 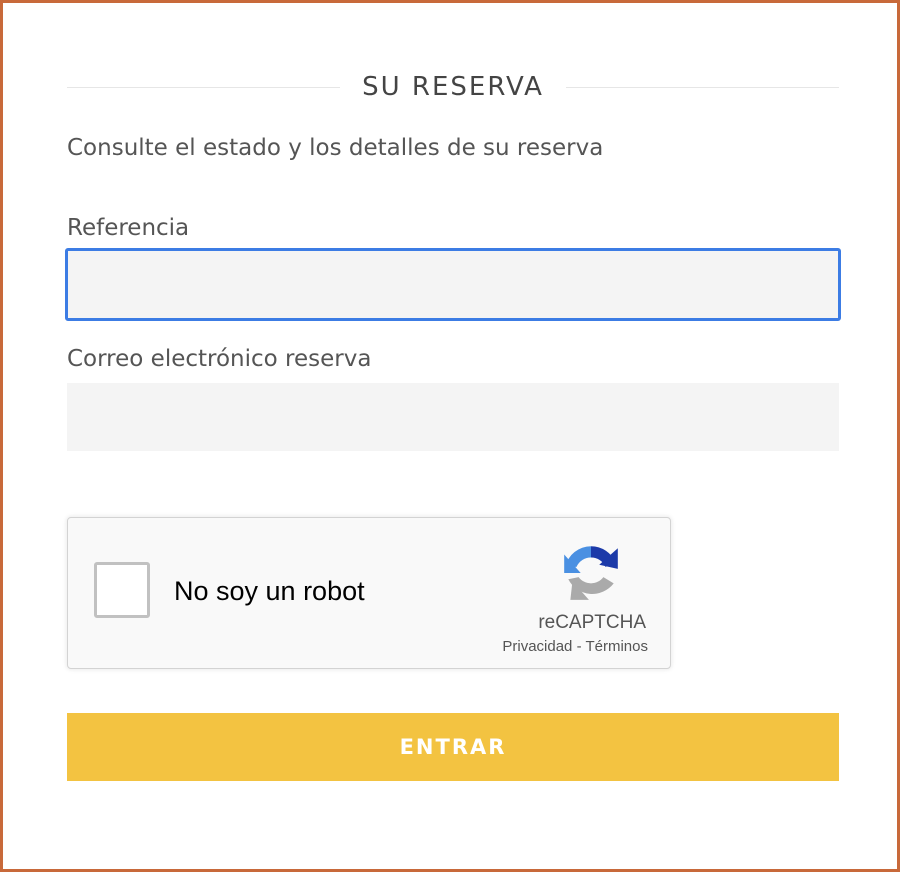 I want to click on recaptcha-brand: reCAPTCHA, so click(x=592, y=622).